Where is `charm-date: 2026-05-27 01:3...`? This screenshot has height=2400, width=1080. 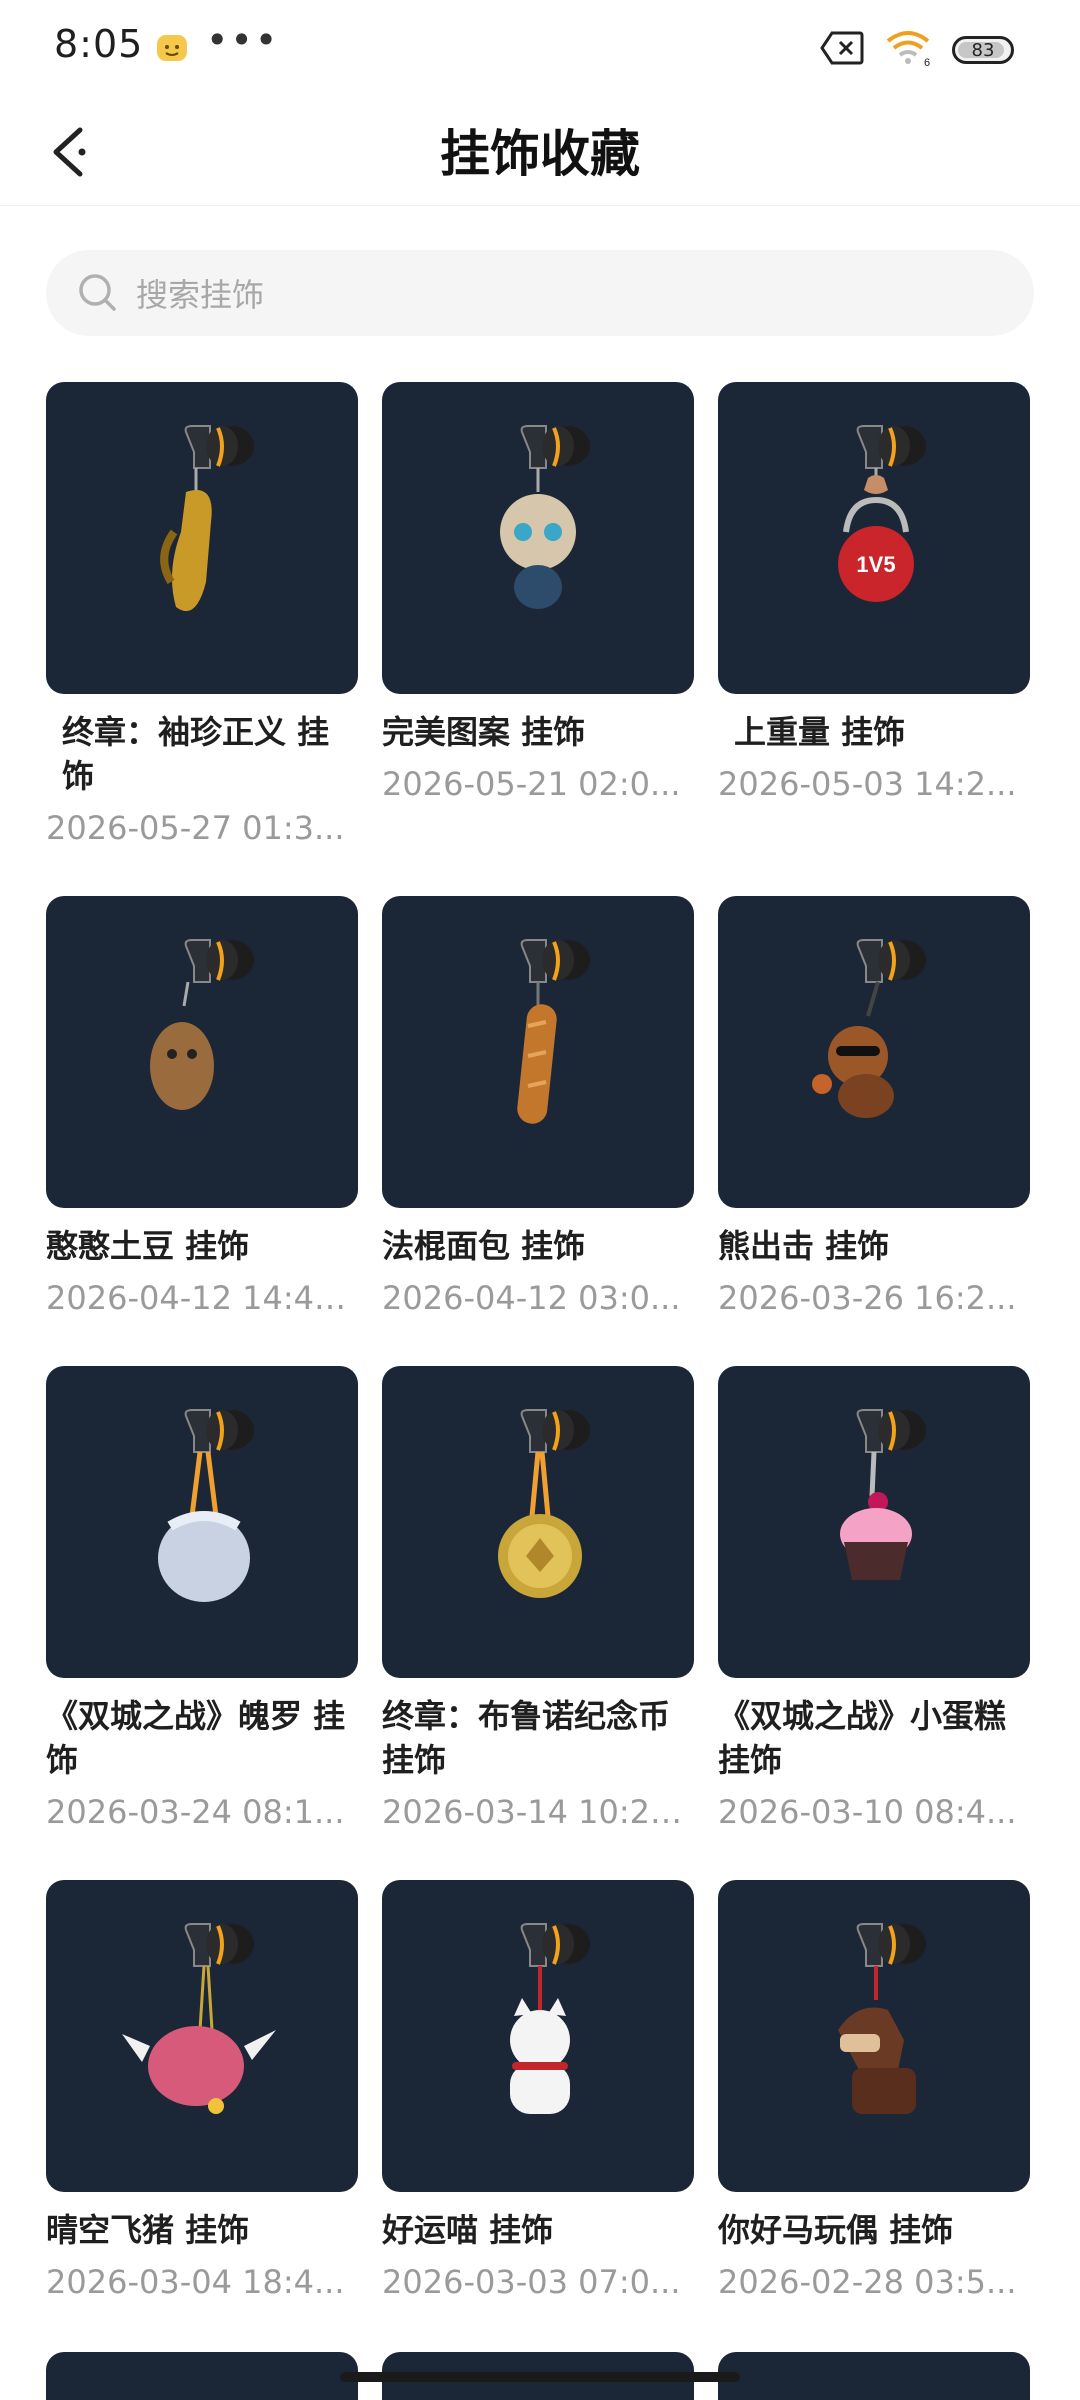 charm-date: 2026-05-27 01:3... is located at coordinates (195, 828).